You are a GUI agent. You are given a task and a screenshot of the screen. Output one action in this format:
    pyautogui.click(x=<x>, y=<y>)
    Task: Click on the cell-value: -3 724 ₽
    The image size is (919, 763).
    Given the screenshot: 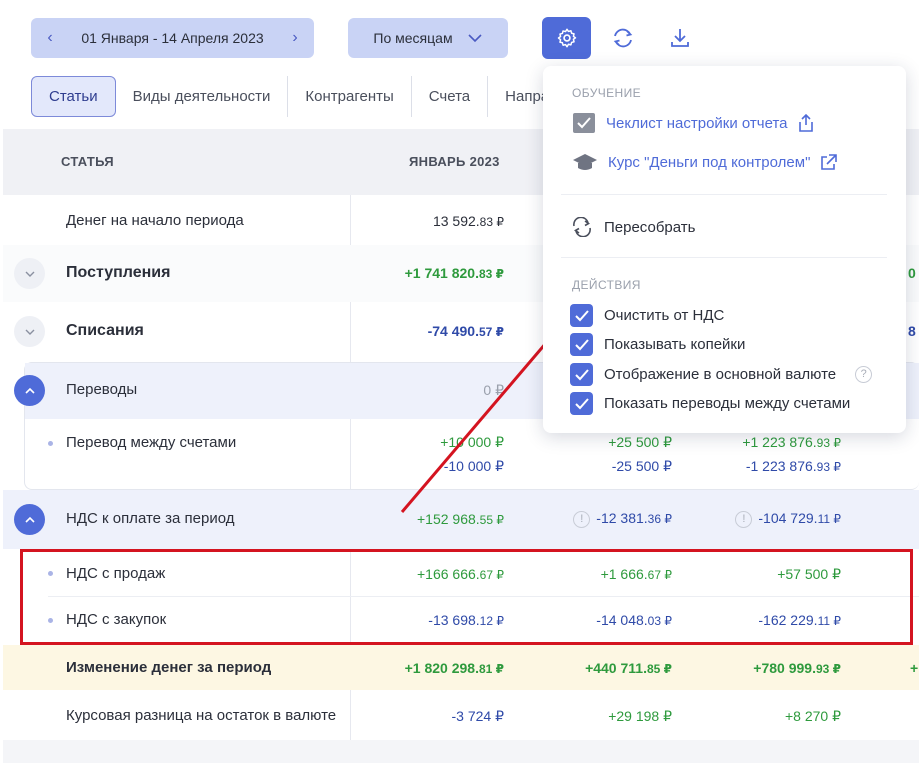 What is the action you would take?
    pyautogui.click(x=478, y=716)
    